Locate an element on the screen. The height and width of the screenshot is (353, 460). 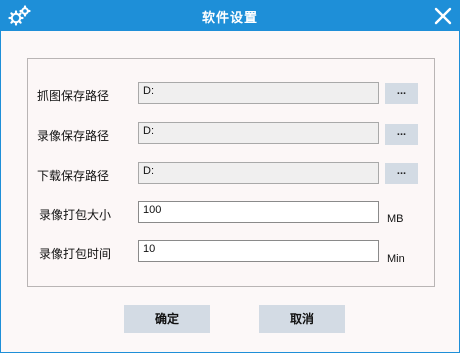
pack-time-label: 录像打包时间 is located at coordinates (75, 254).